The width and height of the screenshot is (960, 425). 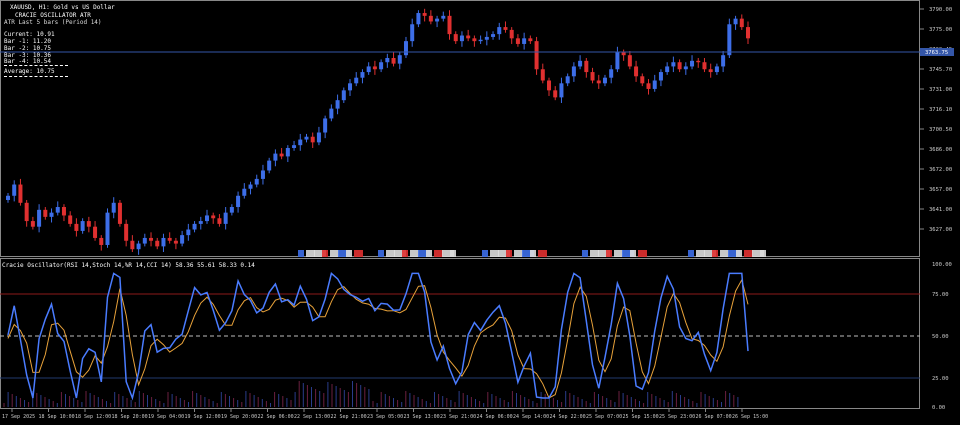 I want to click on time-label: 19 Sep 12:00, so click(x=203, y=417).